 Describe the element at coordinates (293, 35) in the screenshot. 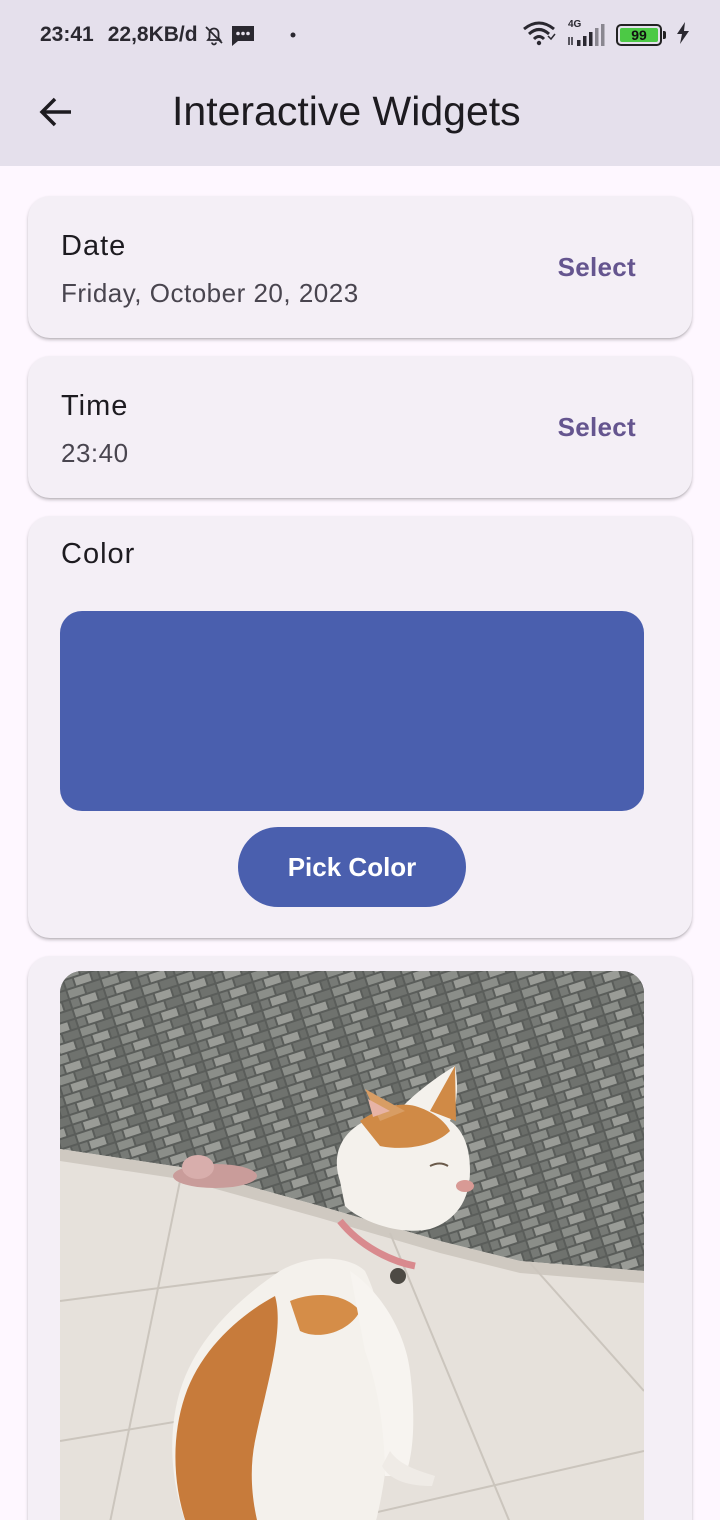

I see `dot-icon` at that location.